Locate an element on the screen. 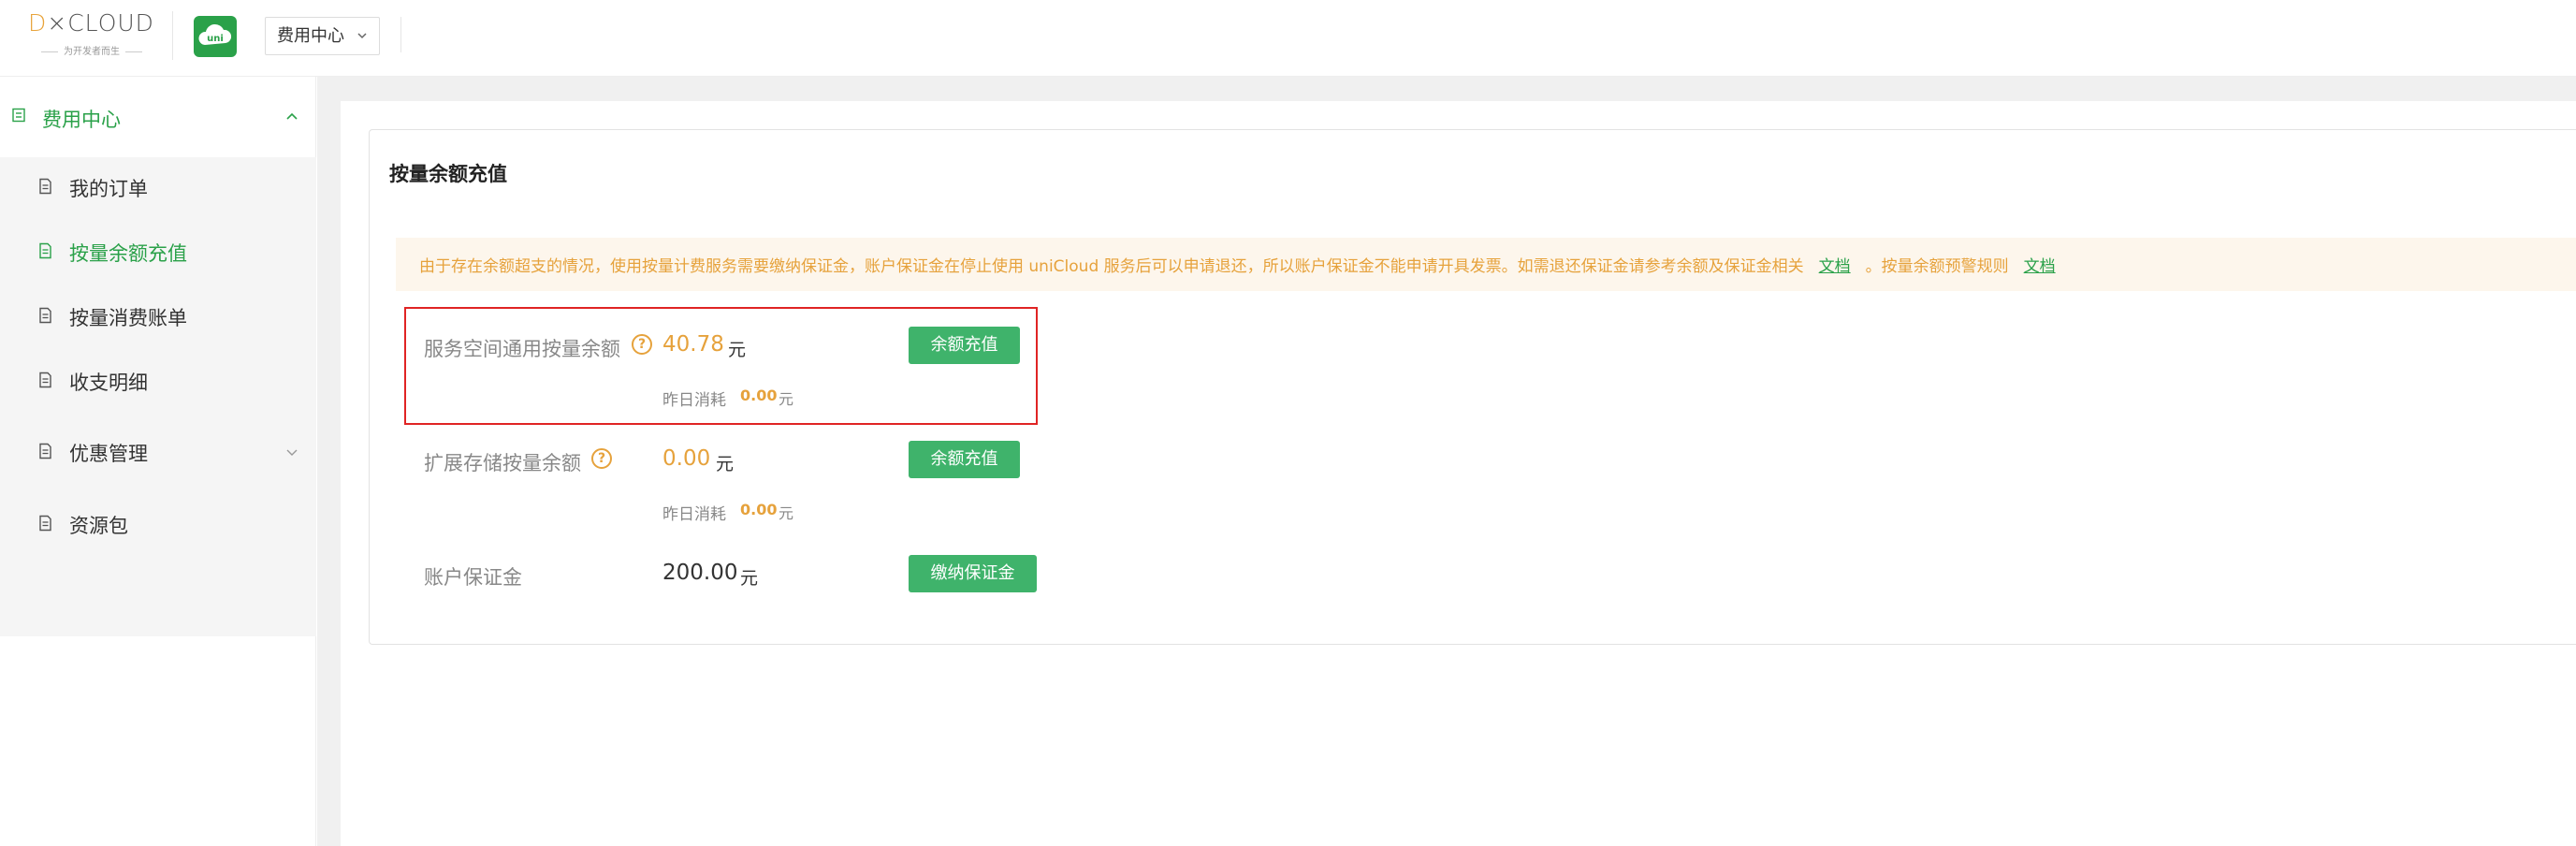 The image size is (2576, 846). cloud-icon: uni is located at coordinates (215, 34).